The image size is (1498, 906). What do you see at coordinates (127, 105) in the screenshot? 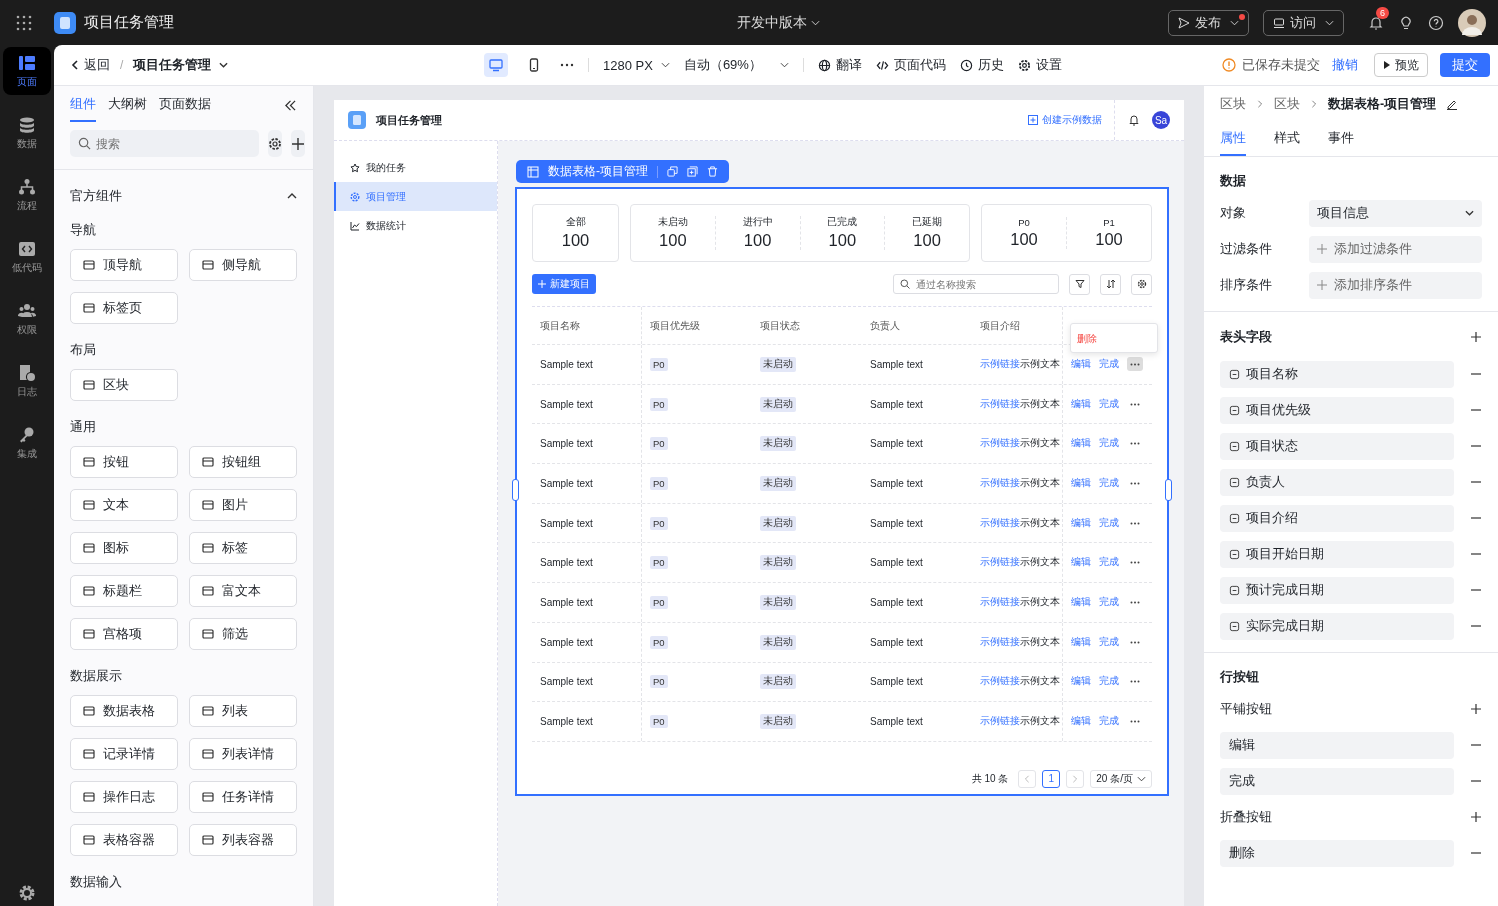
I see `panel-tab: 大纲树` at bounding box center [127, 105].